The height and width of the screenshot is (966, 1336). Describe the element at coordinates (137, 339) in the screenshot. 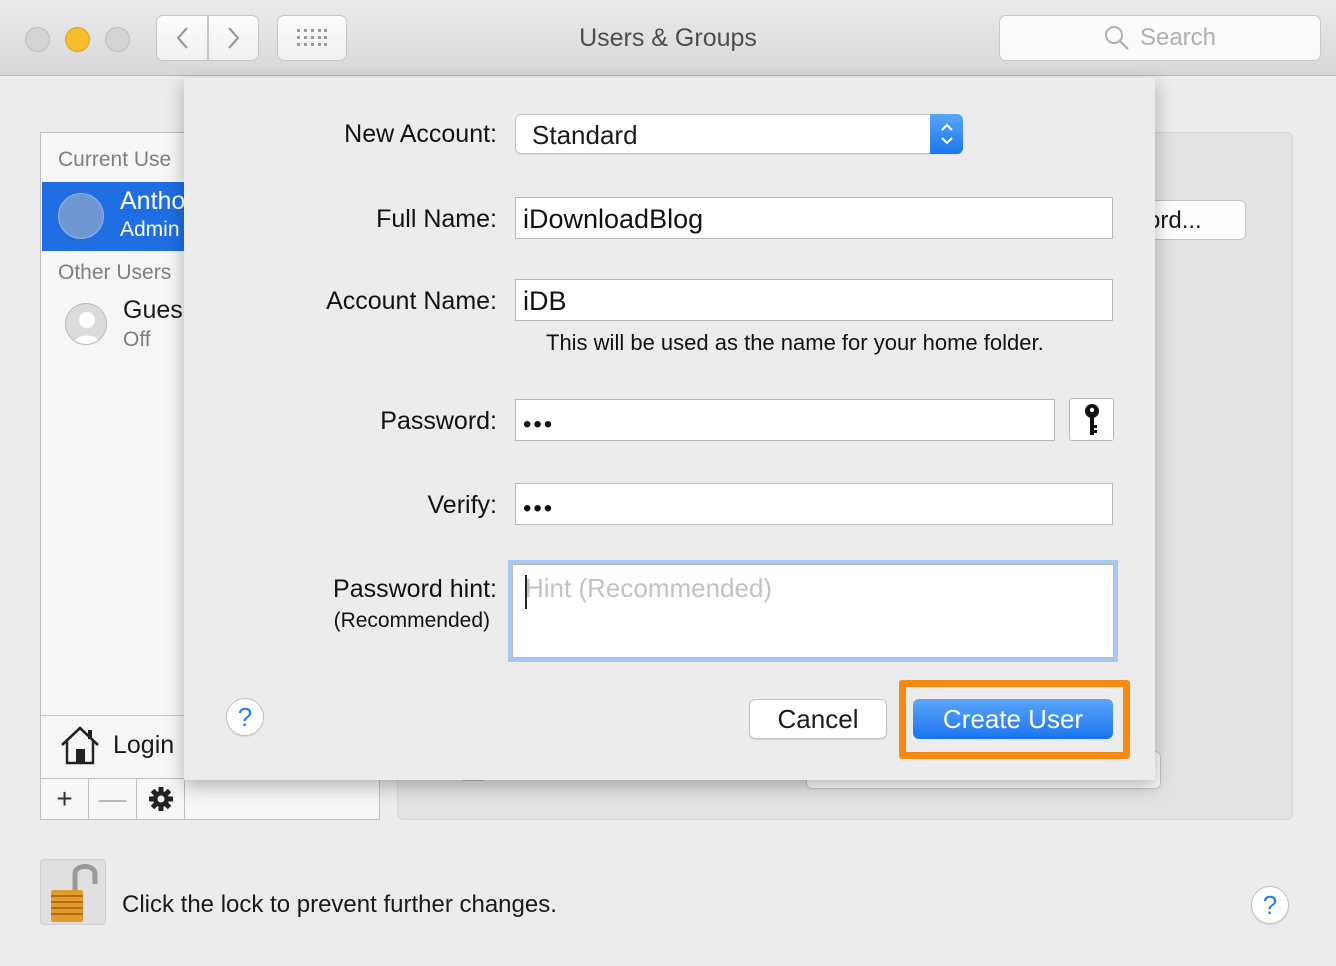

I see `guest-user-status: Off` at that location.